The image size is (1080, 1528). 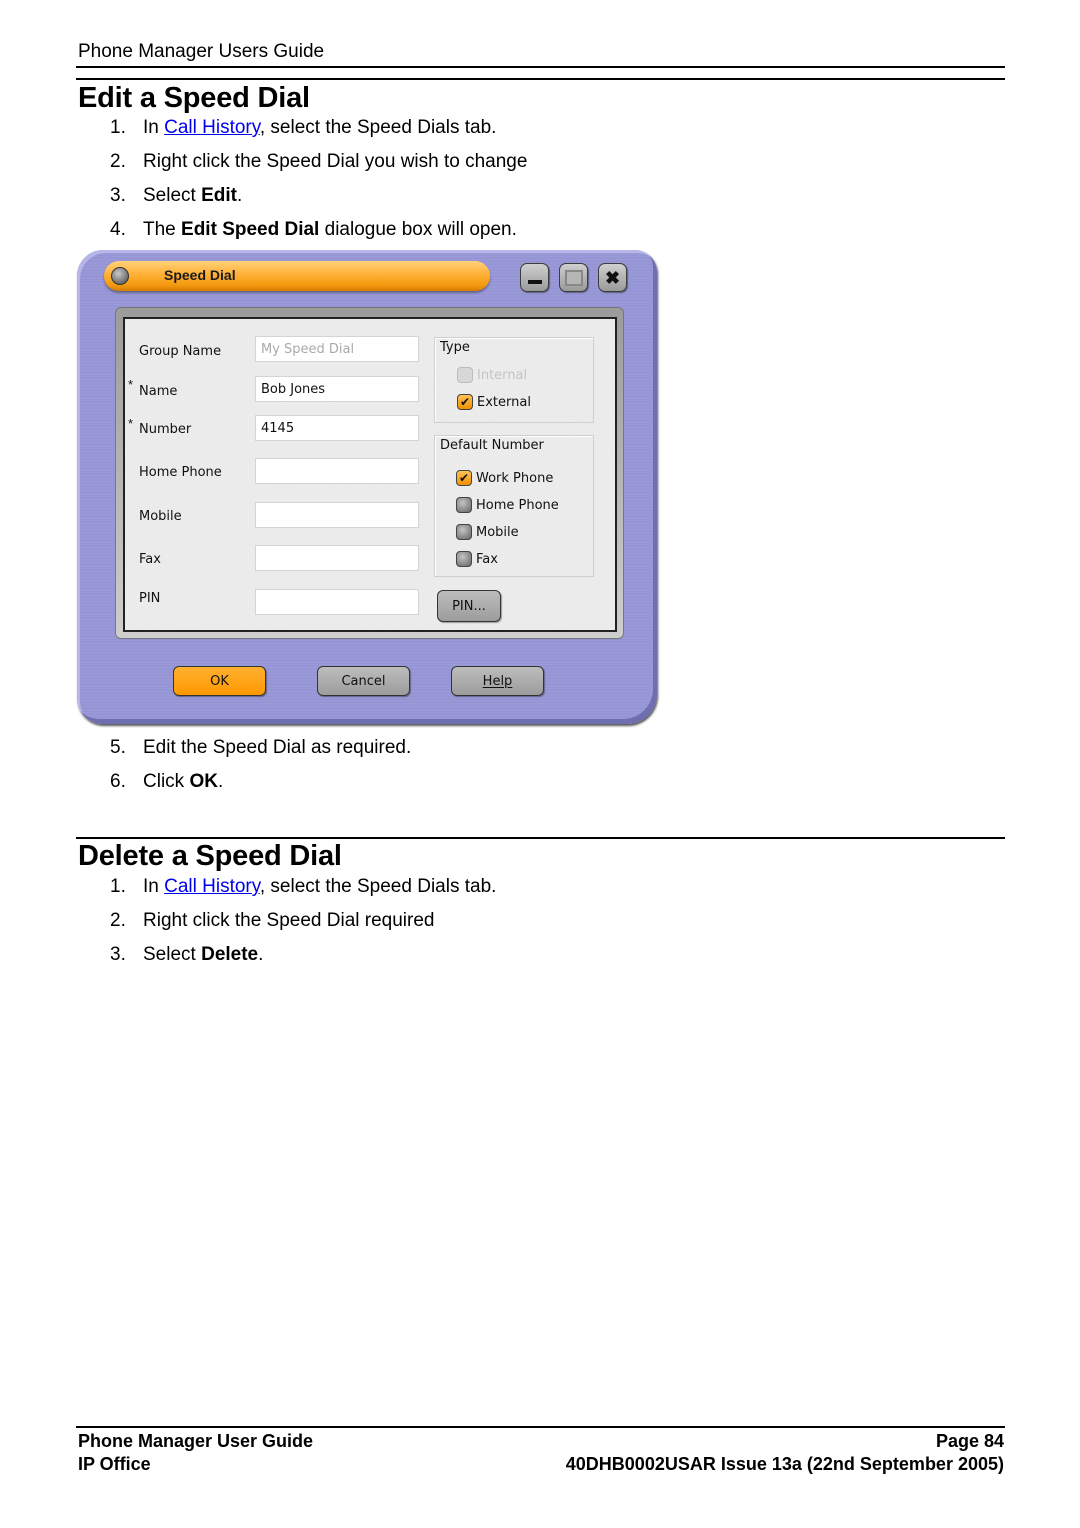 What do you see at coordinates (219, 195) in the screenshot?
I see `step-bold-term: Edit` at bounding box center [219, 195].